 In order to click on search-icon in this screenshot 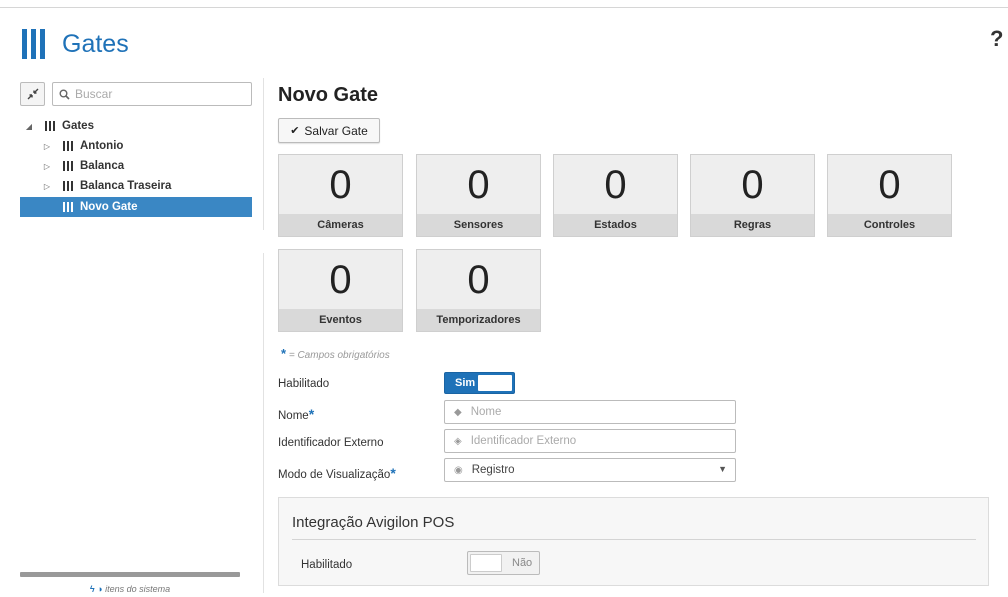, I will do `click(64, 94)`.